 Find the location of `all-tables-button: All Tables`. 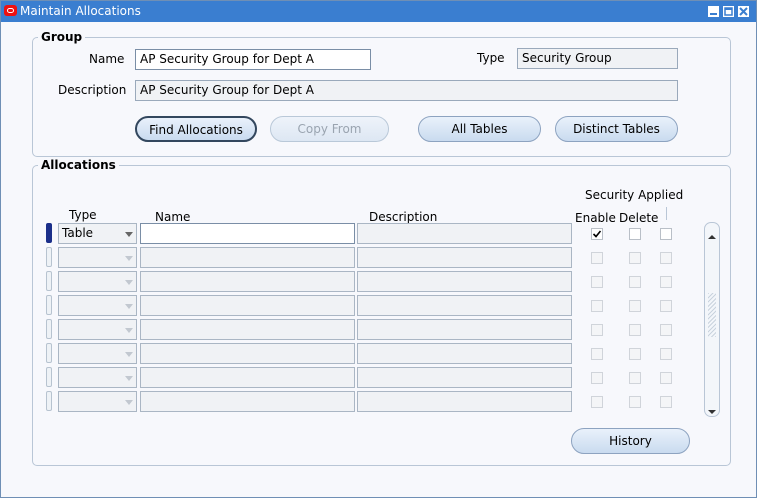

all-tables-button: All Tables is located at coordinates (479, 129).